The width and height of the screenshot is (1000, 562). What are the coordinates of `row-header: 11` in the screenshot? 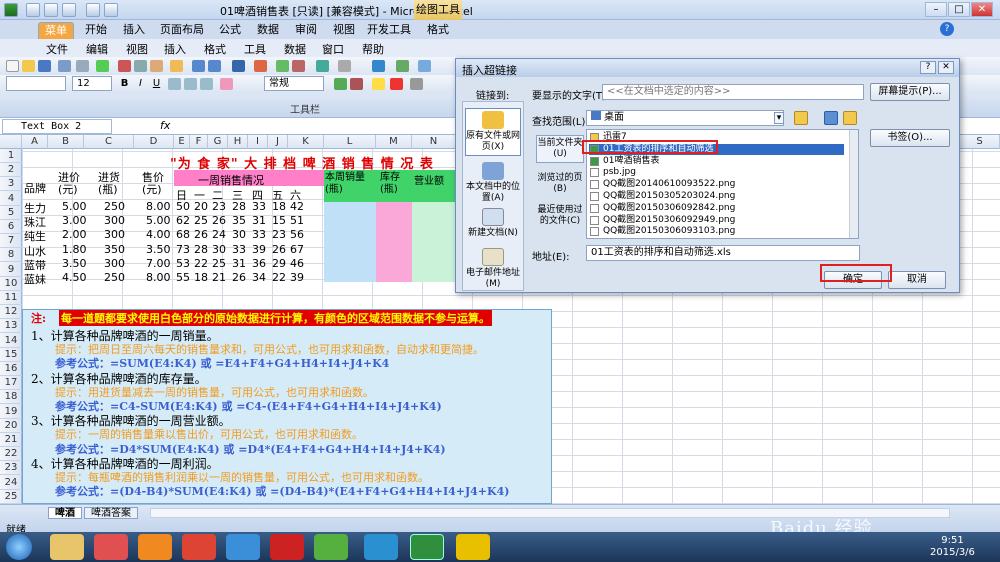 It's located at (11, 298).